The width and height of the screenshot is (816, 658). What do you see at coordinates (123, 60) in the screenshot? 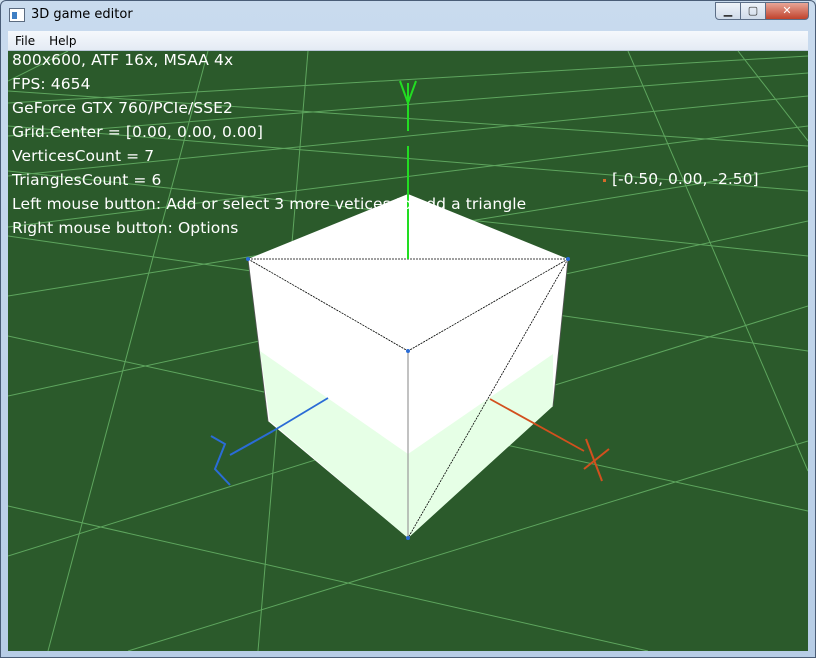
I see `info-resolution: 800x600, ATF 16x, MSAA 4x` at bounding box center [123, 60].